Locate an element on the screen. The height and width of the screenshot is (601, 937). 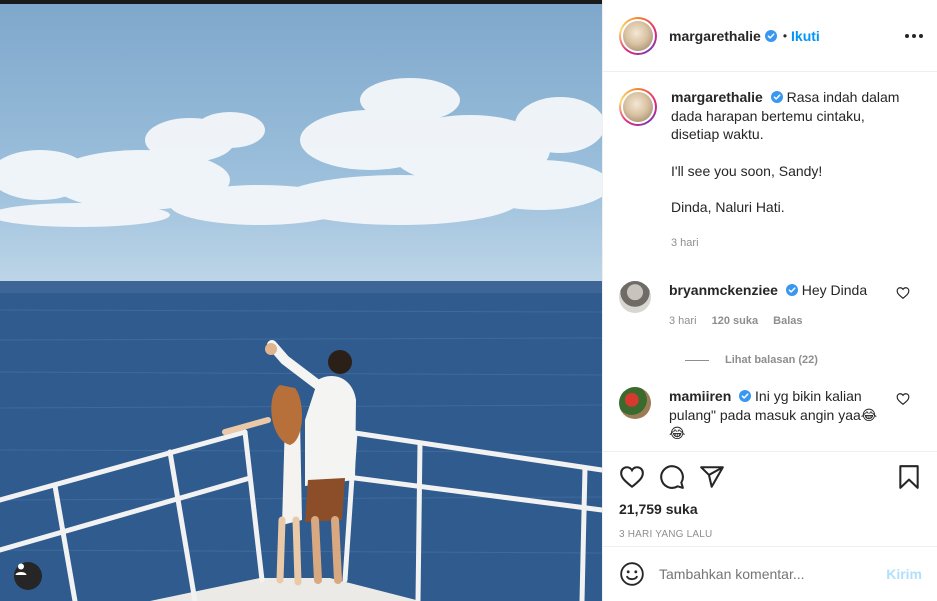
heart-icon is located at coordinates (632, 477).